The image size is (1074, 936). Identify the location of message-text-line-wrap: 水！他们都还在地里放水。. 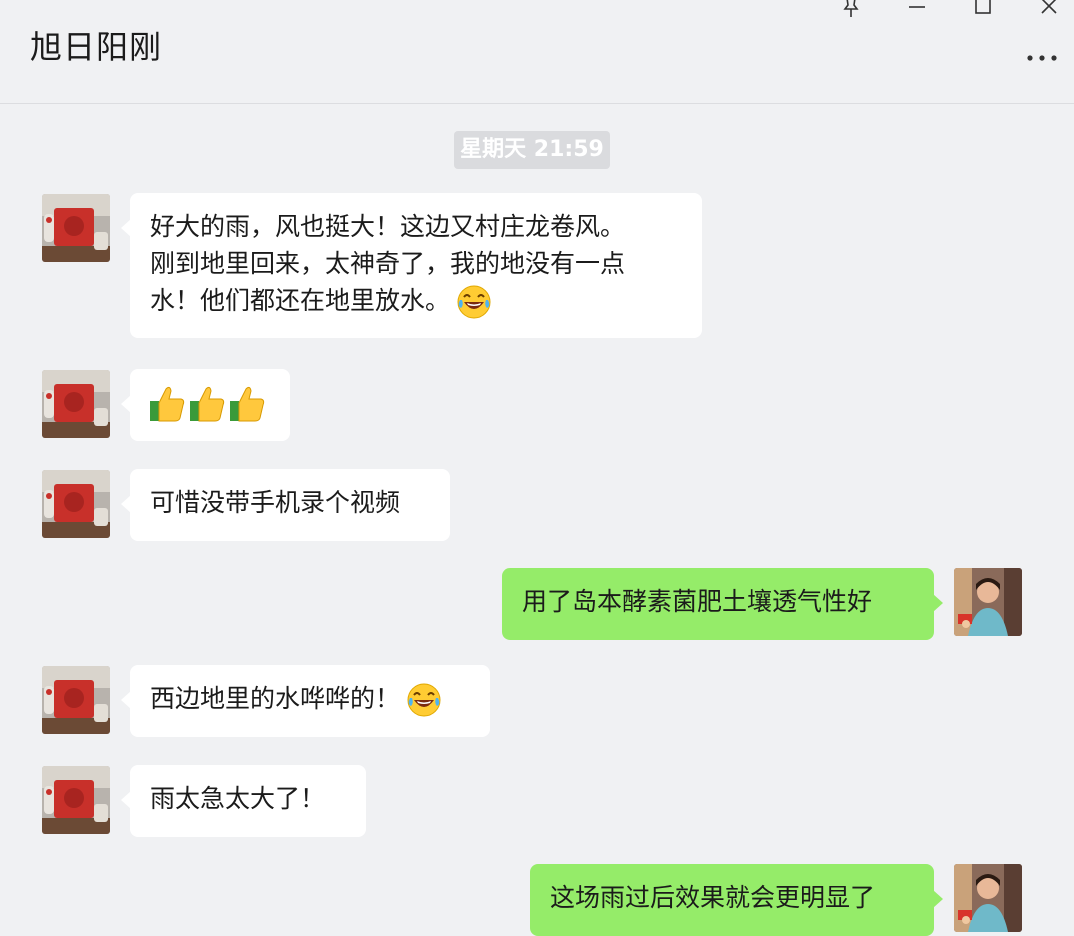
(416, 301).